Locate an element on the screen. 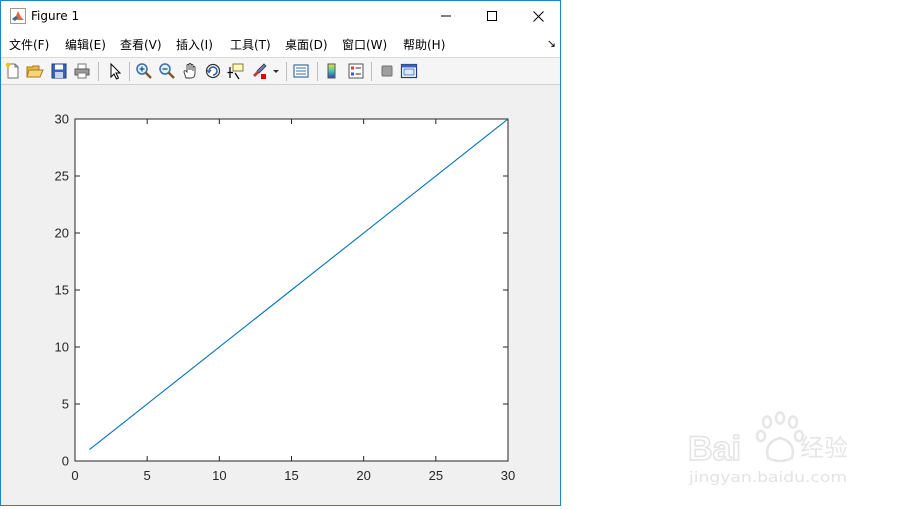 The height and width of the screenshot is (509, 897). y-tick-label: 5 is located at coordinates (65, 404).